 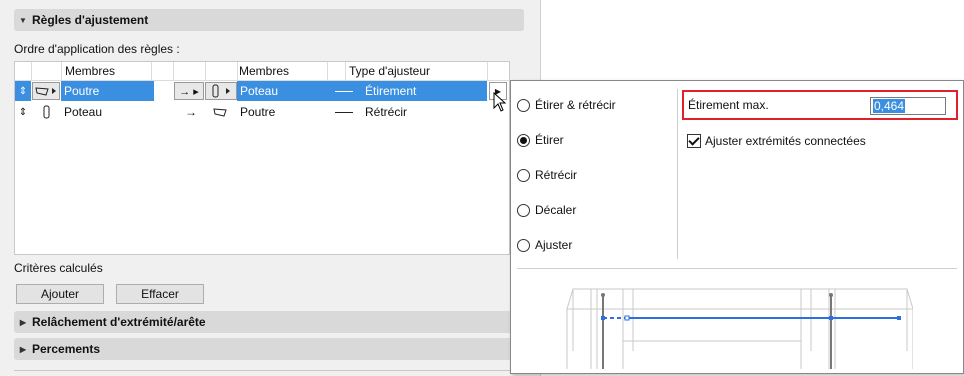 I want to click on adjuster-type: Rétrécir, so click(x=407, y=112).